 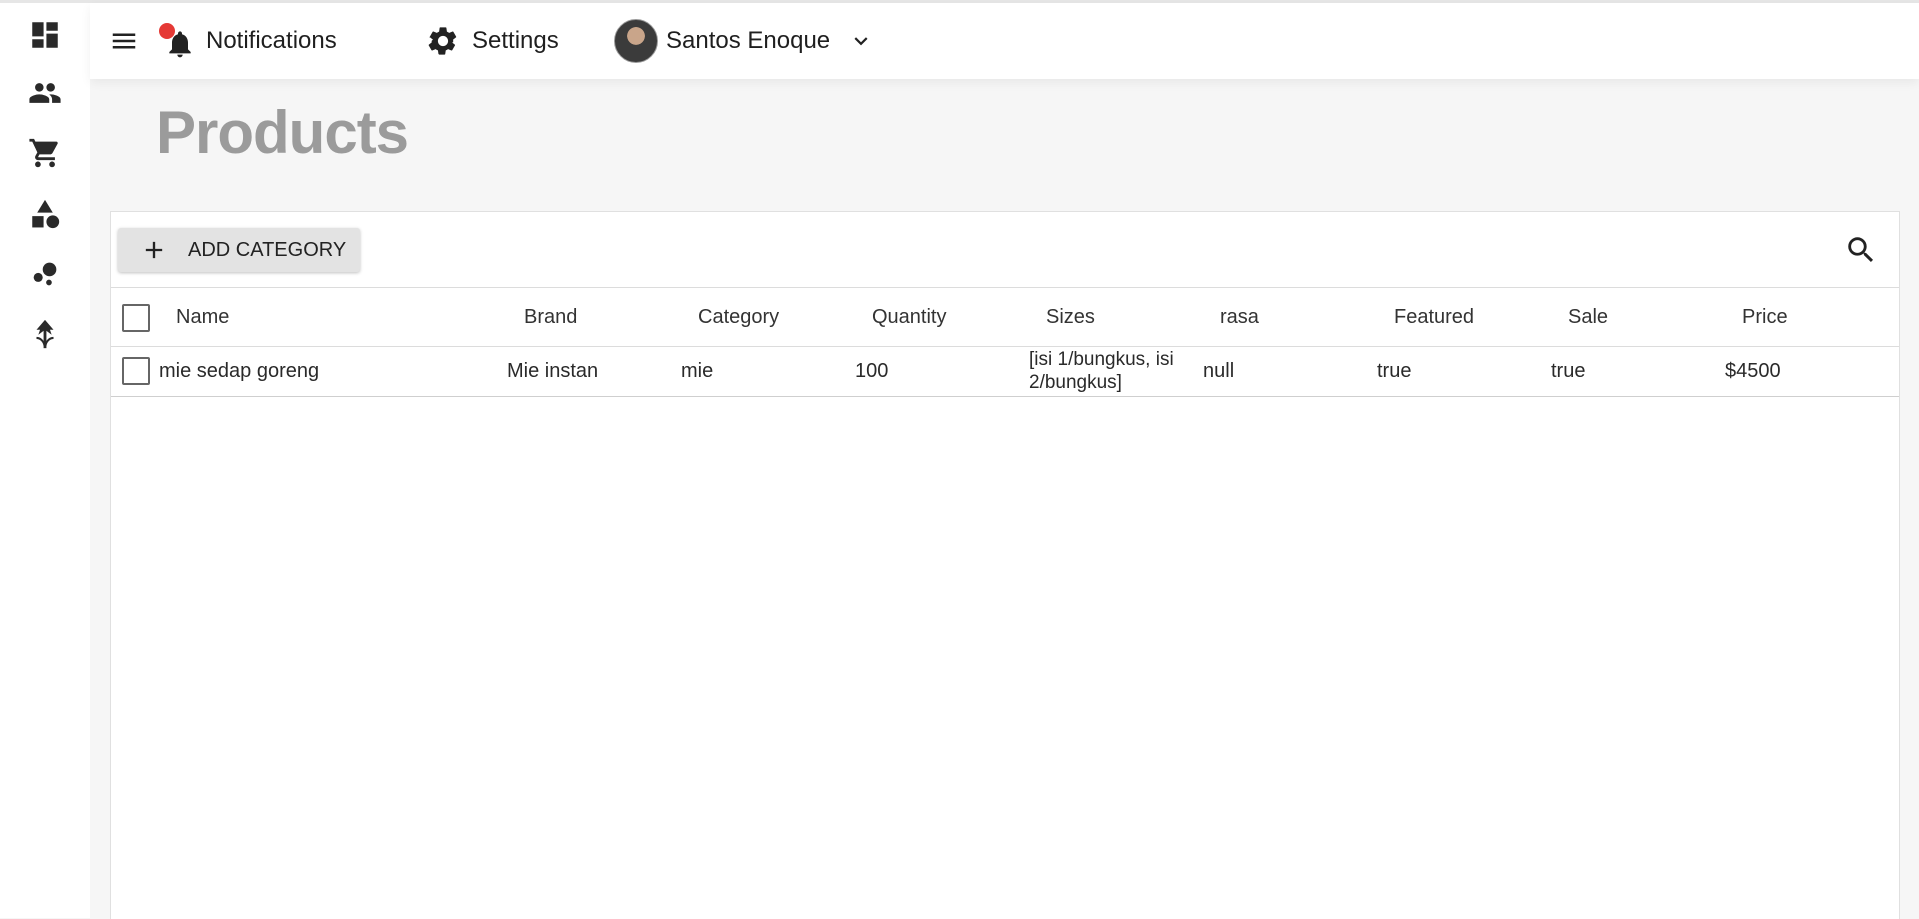 What do you see at coordinates (872, 370) in the screenshot?
I see `cell-quantity: 100` at bounding box center [872, 370].